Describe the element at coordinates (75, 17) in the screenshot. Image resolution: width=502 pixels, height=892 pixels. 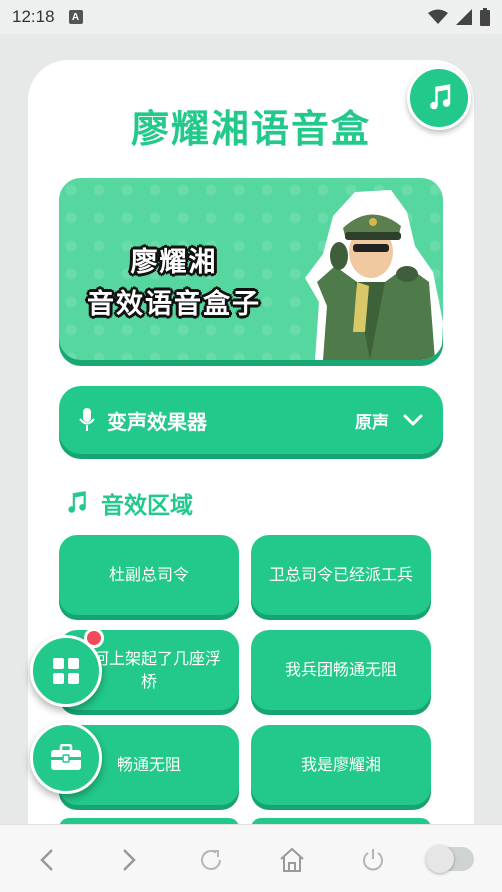
I see `a-icon: A` at that location.